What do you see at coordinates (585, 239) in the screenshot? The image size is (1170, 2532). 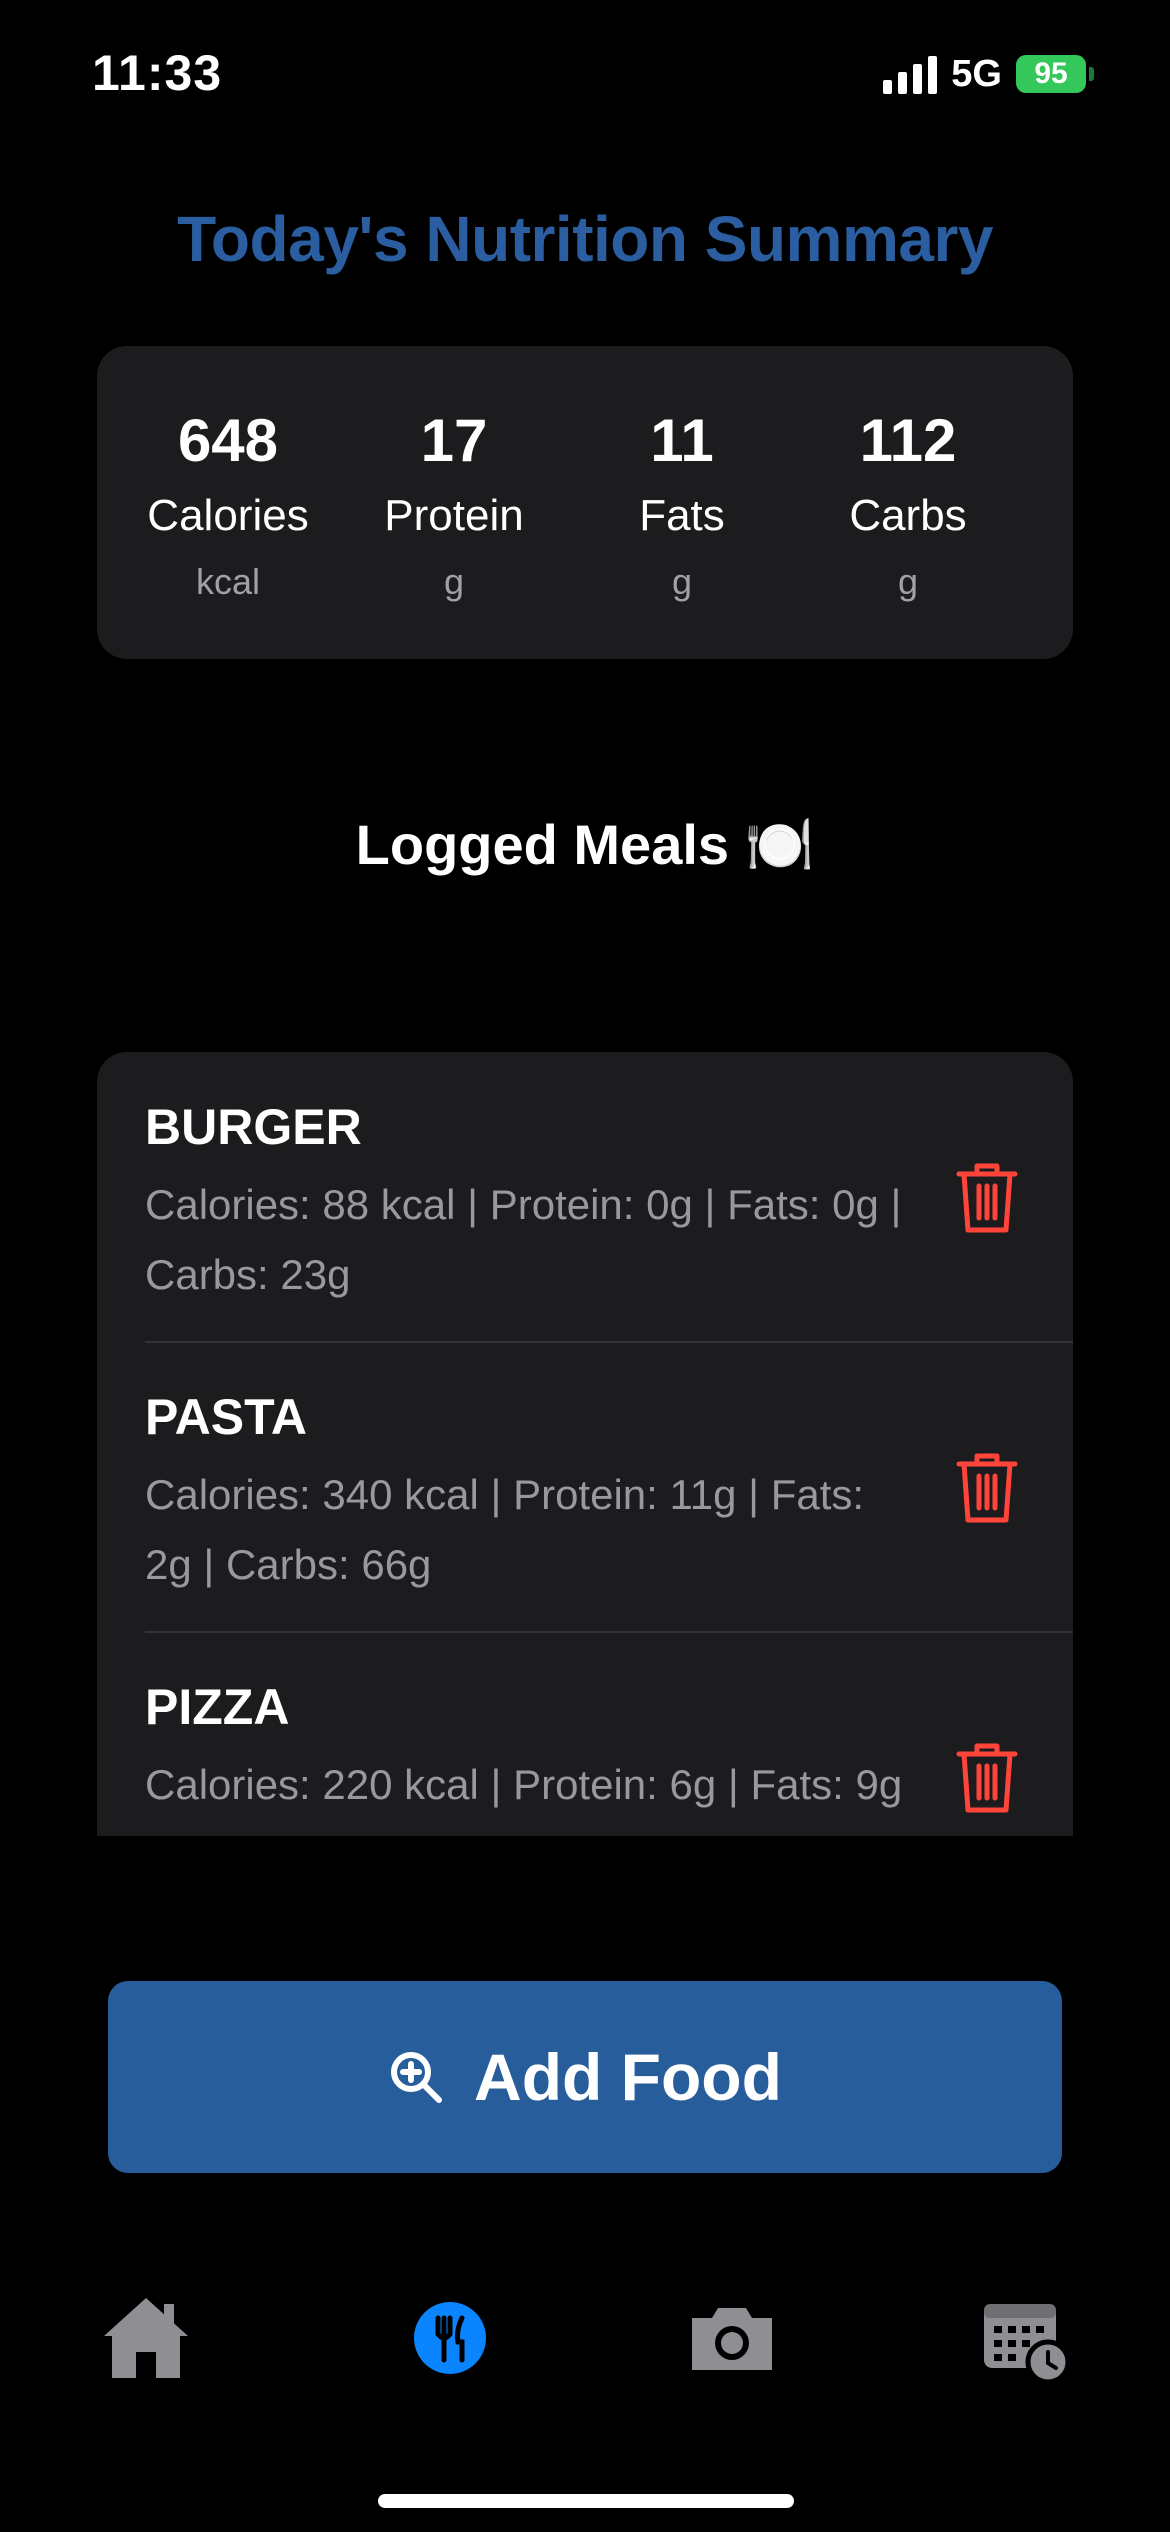 I see `page-title: Today's Nutrition Summary` at bounding box center [585, 239].